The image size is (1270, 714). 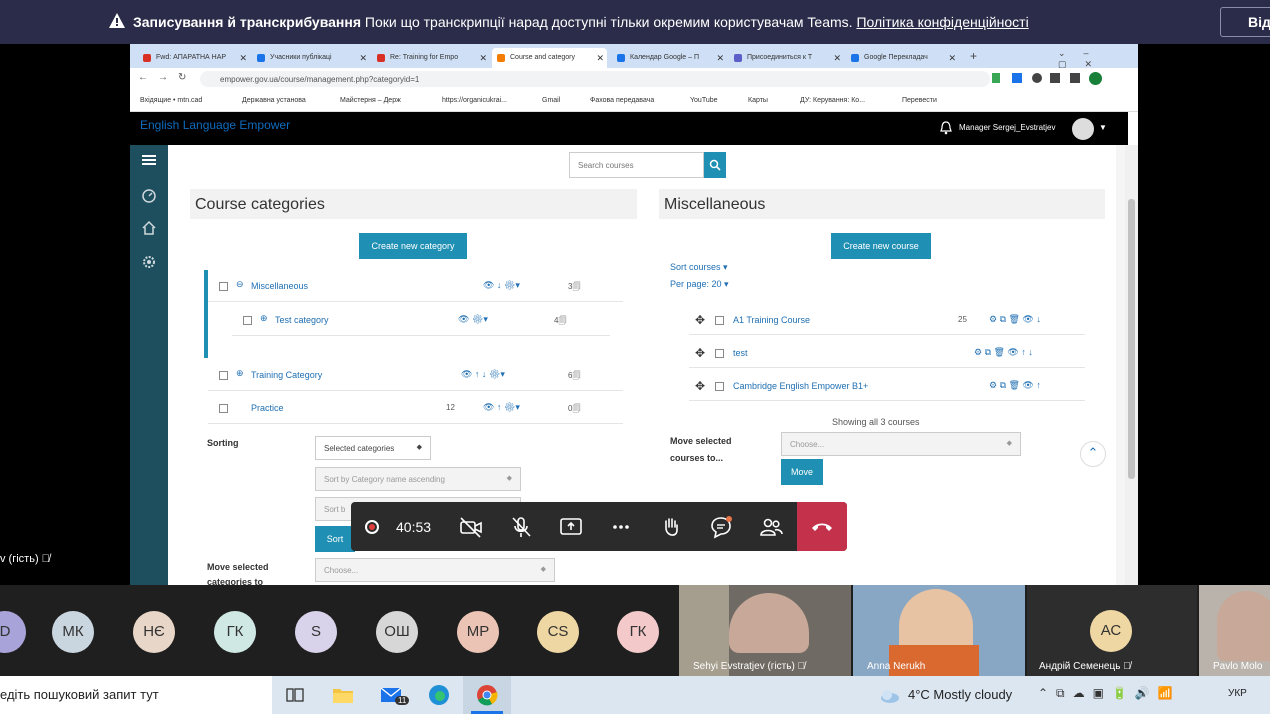 I want to click on user-menu: Manager Sergej_Evstratjev, so click(x=1007, y=127).